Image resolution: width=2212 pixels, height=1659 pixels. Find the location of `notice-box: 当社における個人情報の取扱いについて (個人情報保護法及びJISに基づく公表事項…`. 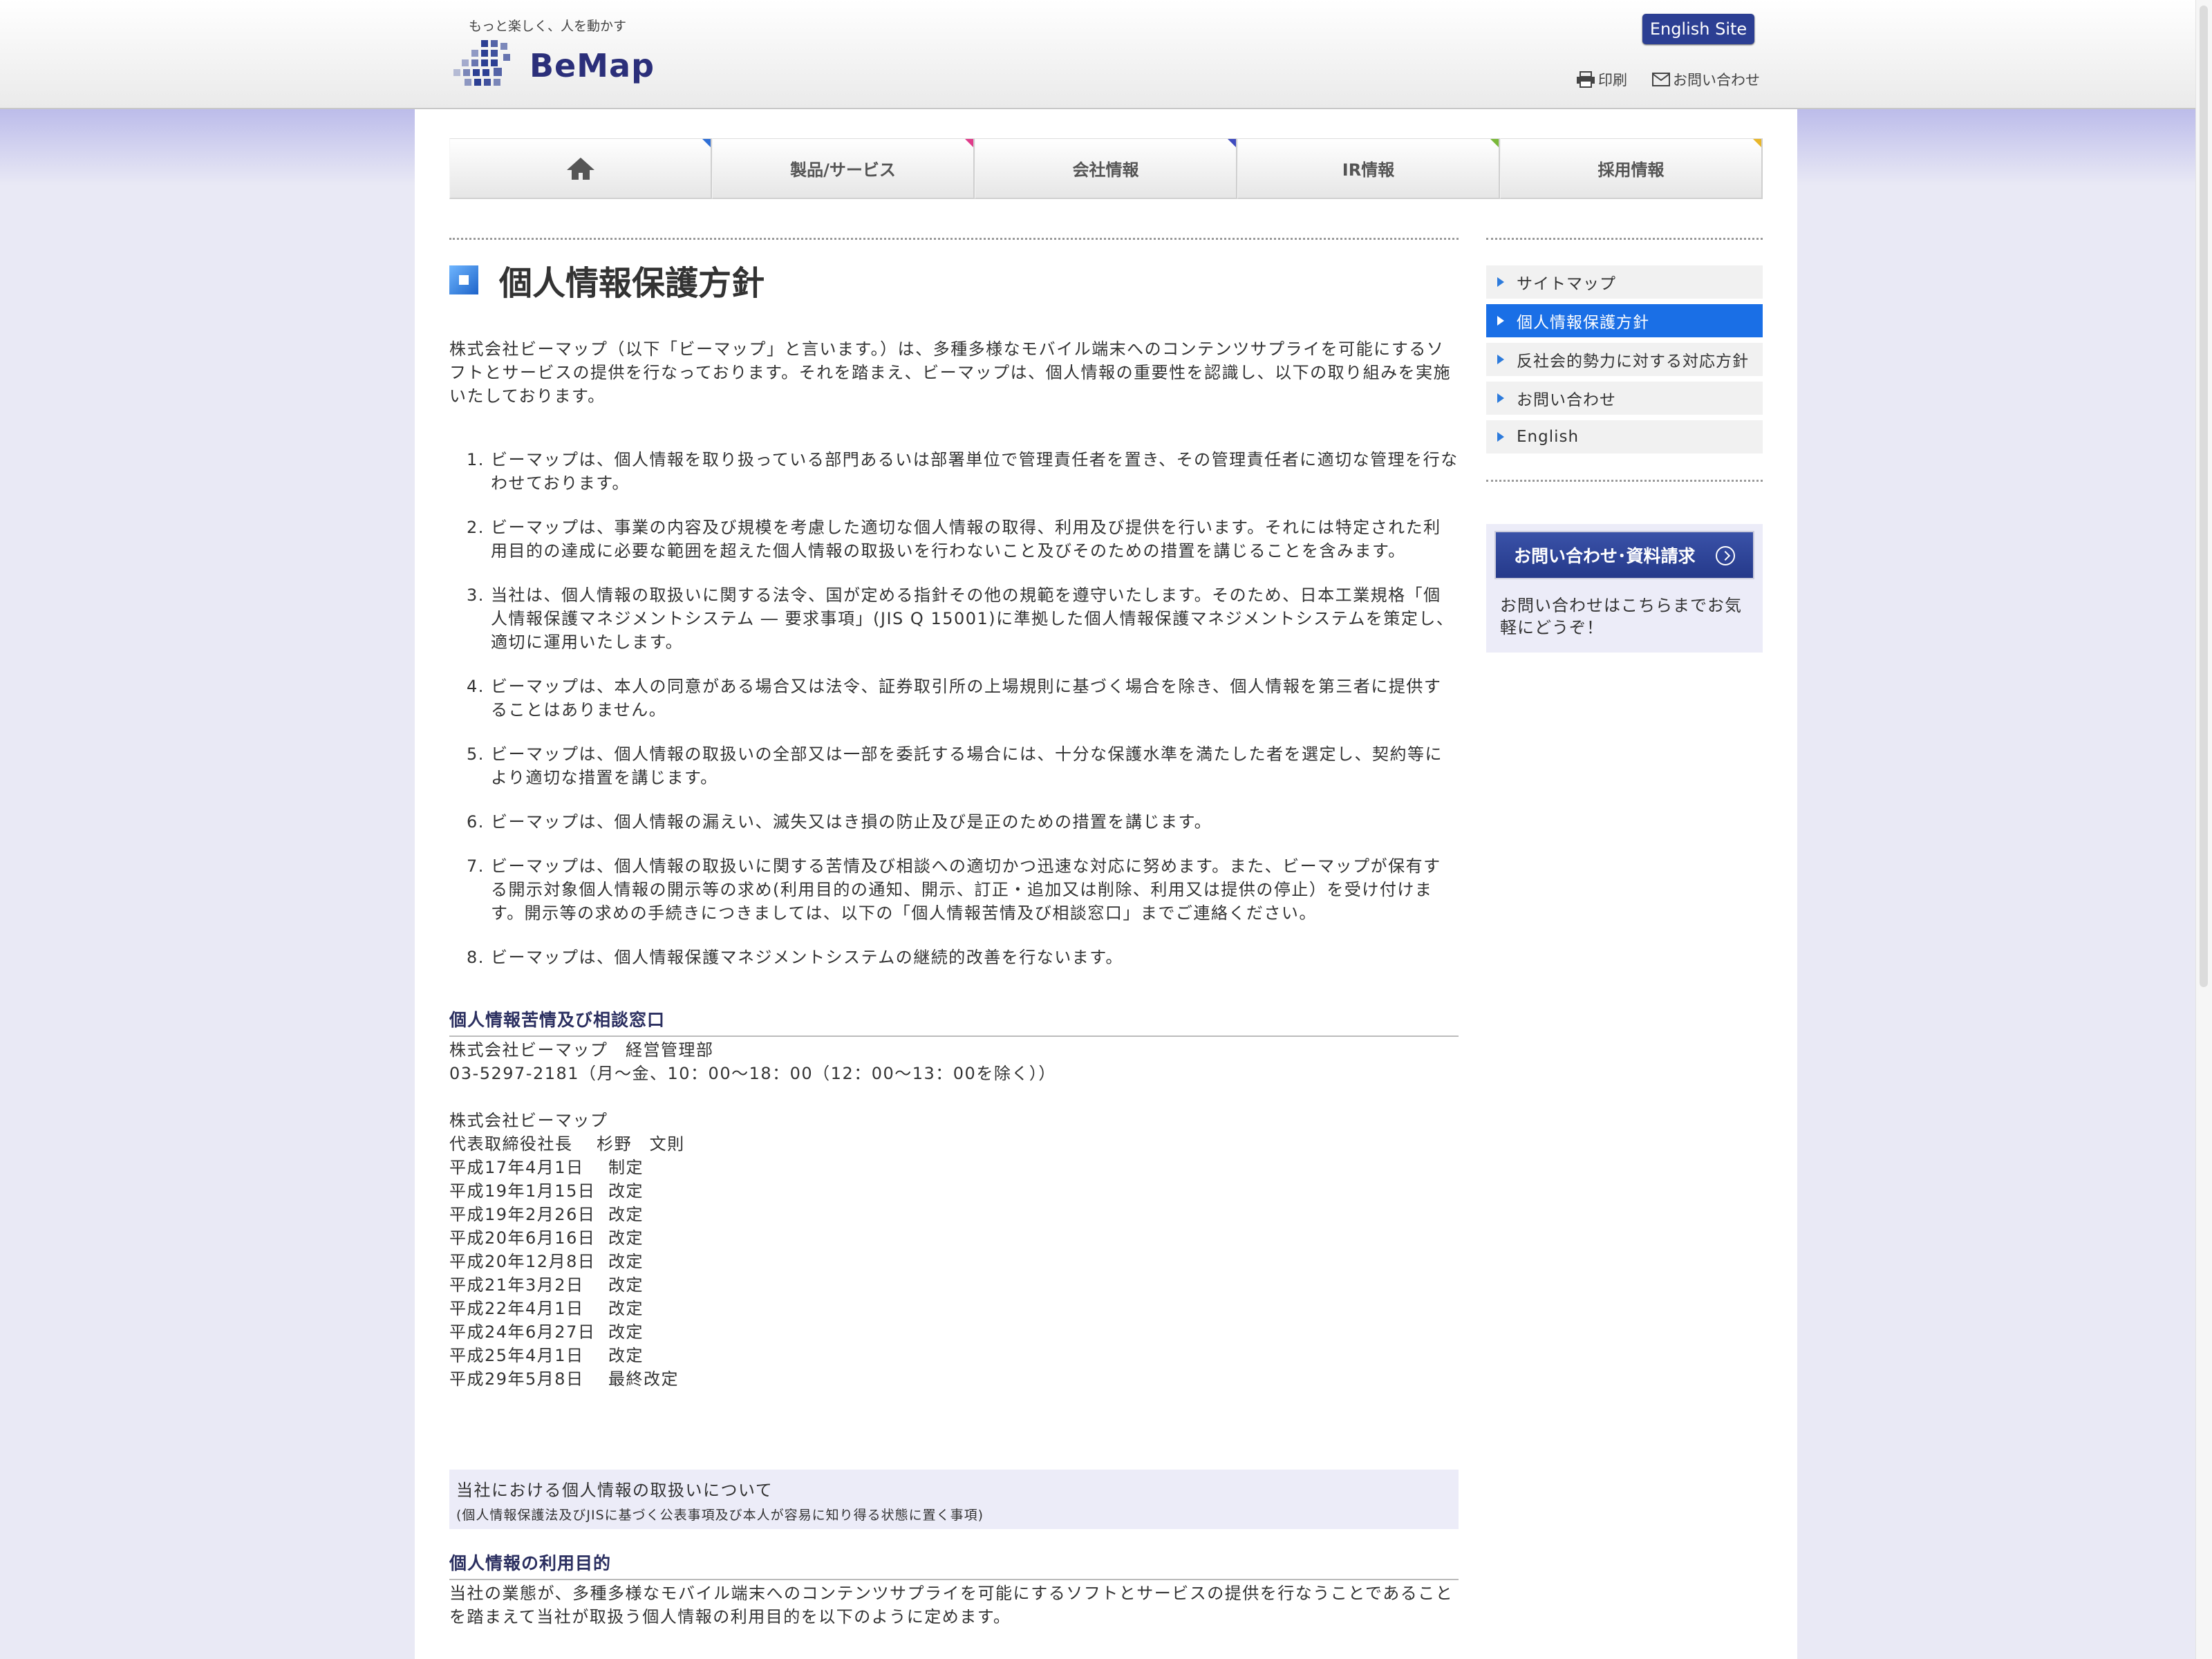

notice-box: 当社における個人情報の取扱いについて (個人情報保護法及びJISに基づく公表事項… is located at coordinates (954, 1499).